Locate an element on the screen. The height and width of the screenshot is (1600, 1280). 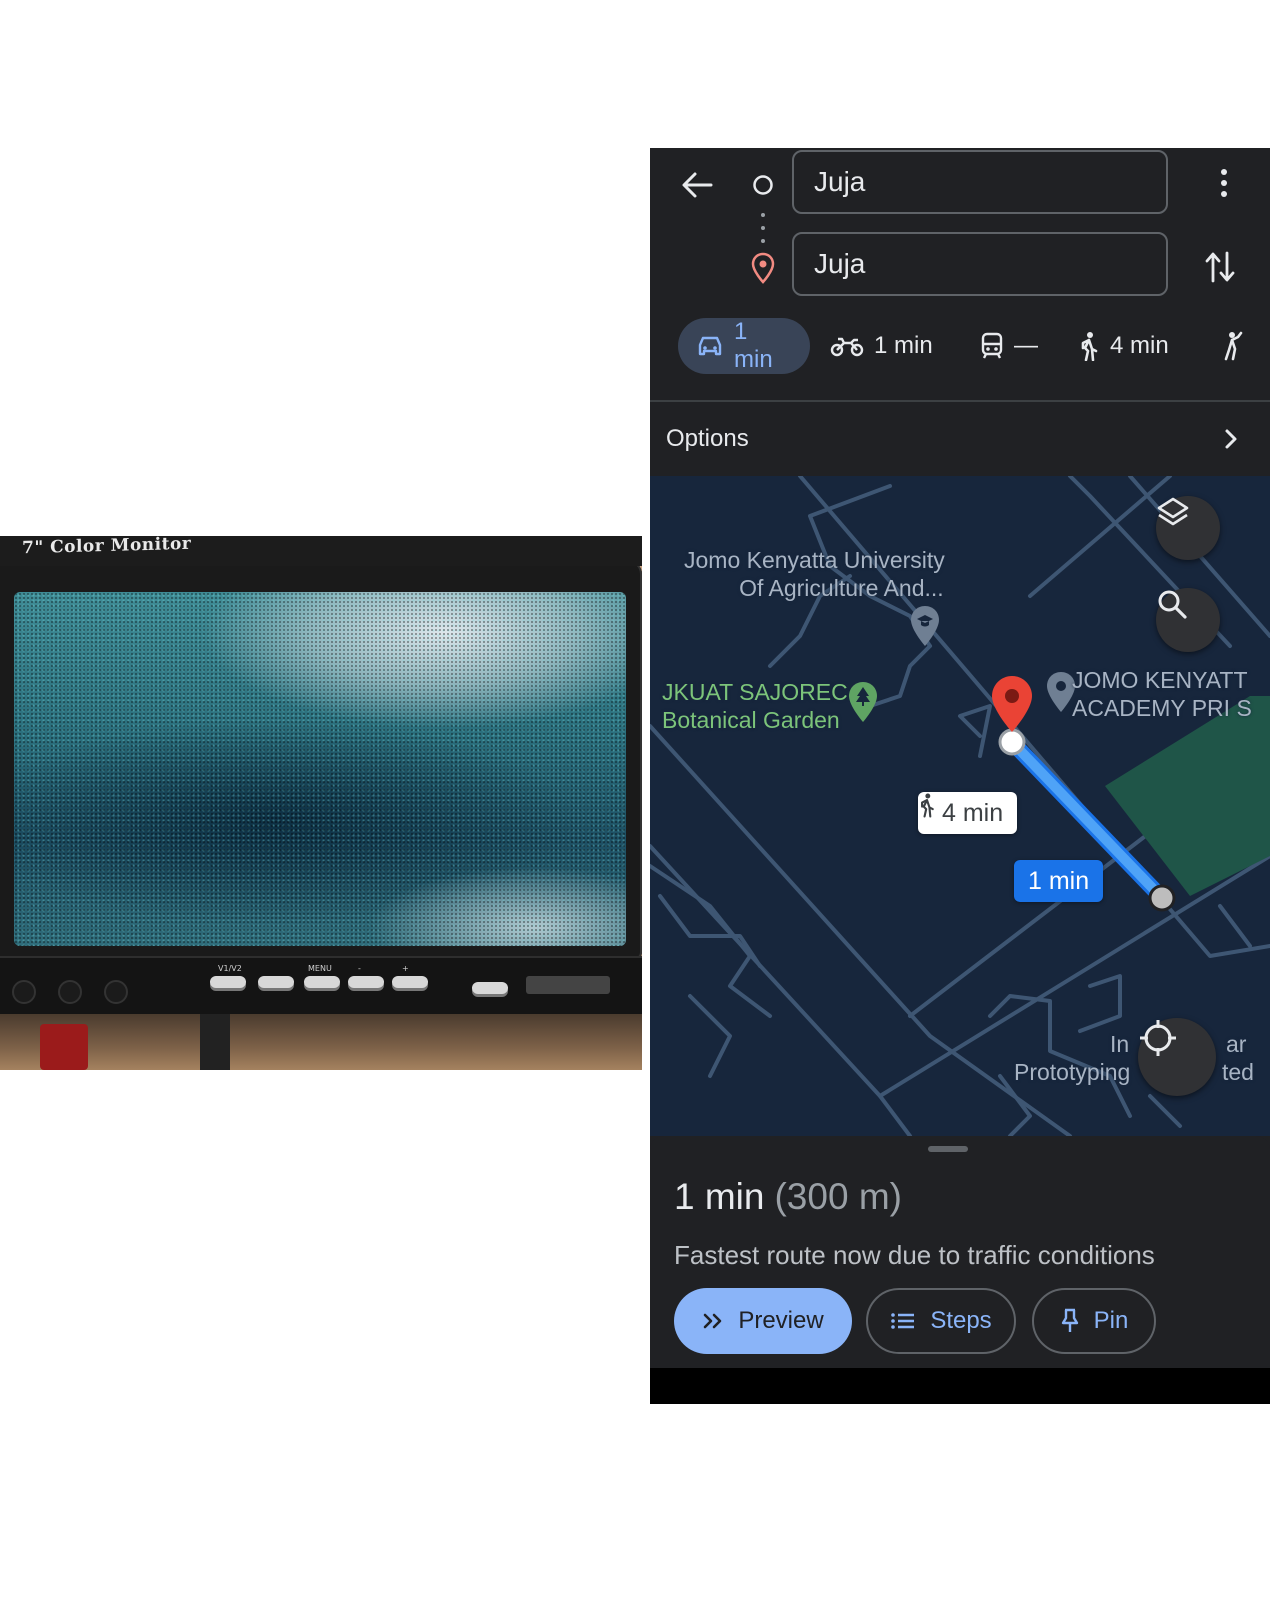
university-pin-icon is located at coordinates (925, 626).